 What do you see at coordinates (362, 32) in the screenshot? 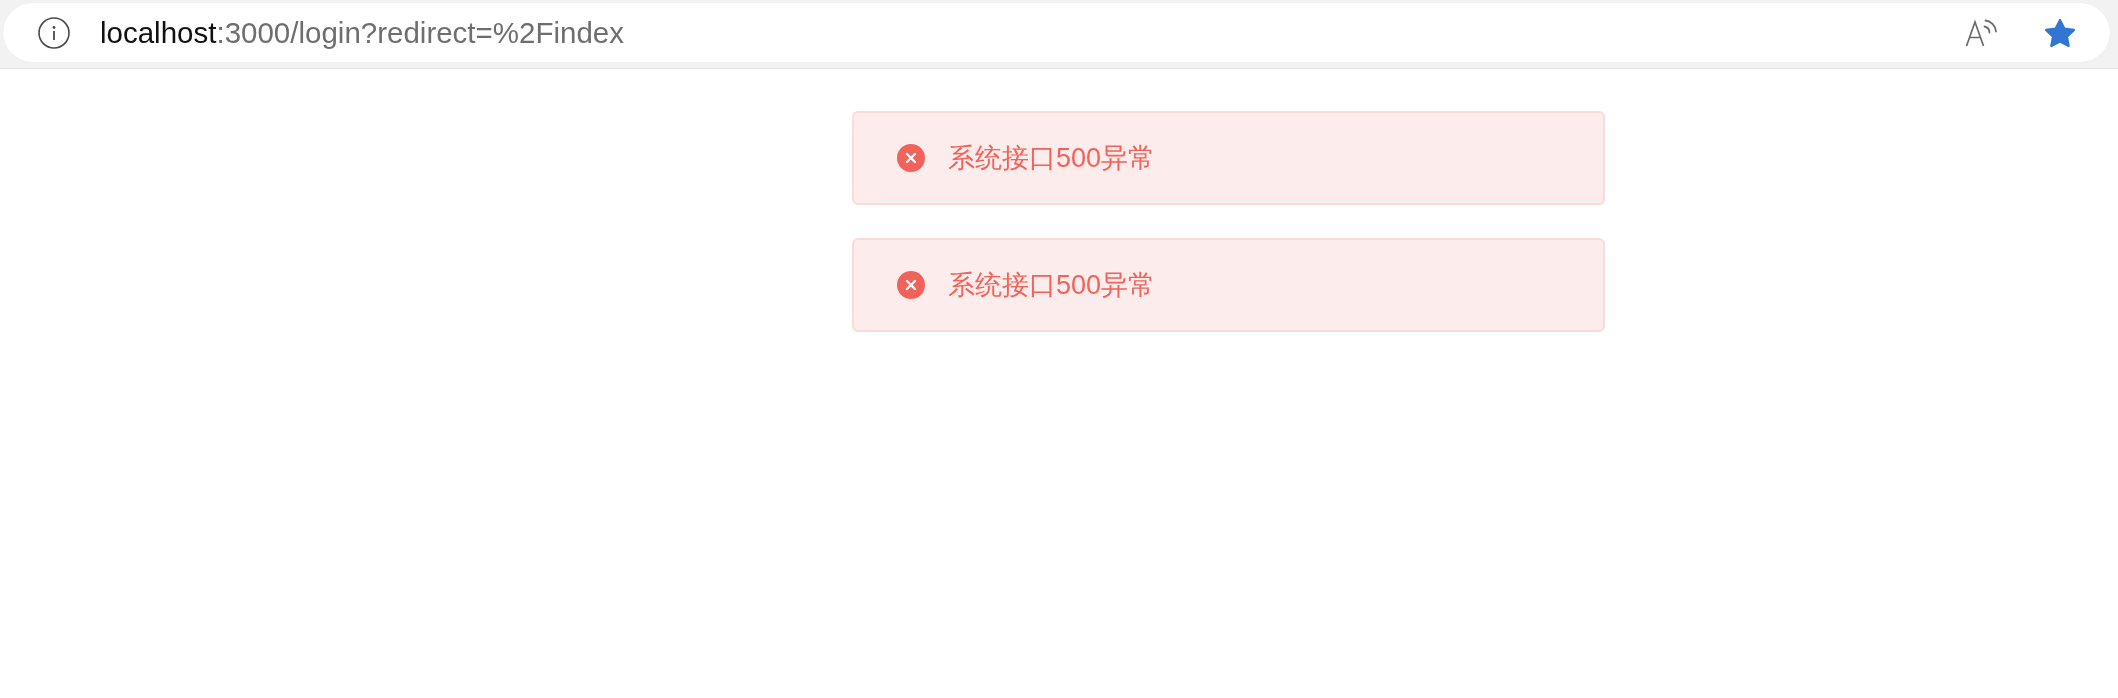
I see `url-text: localhost:3000/login?redirect=%2Findex` at bounding box center [362, 32].